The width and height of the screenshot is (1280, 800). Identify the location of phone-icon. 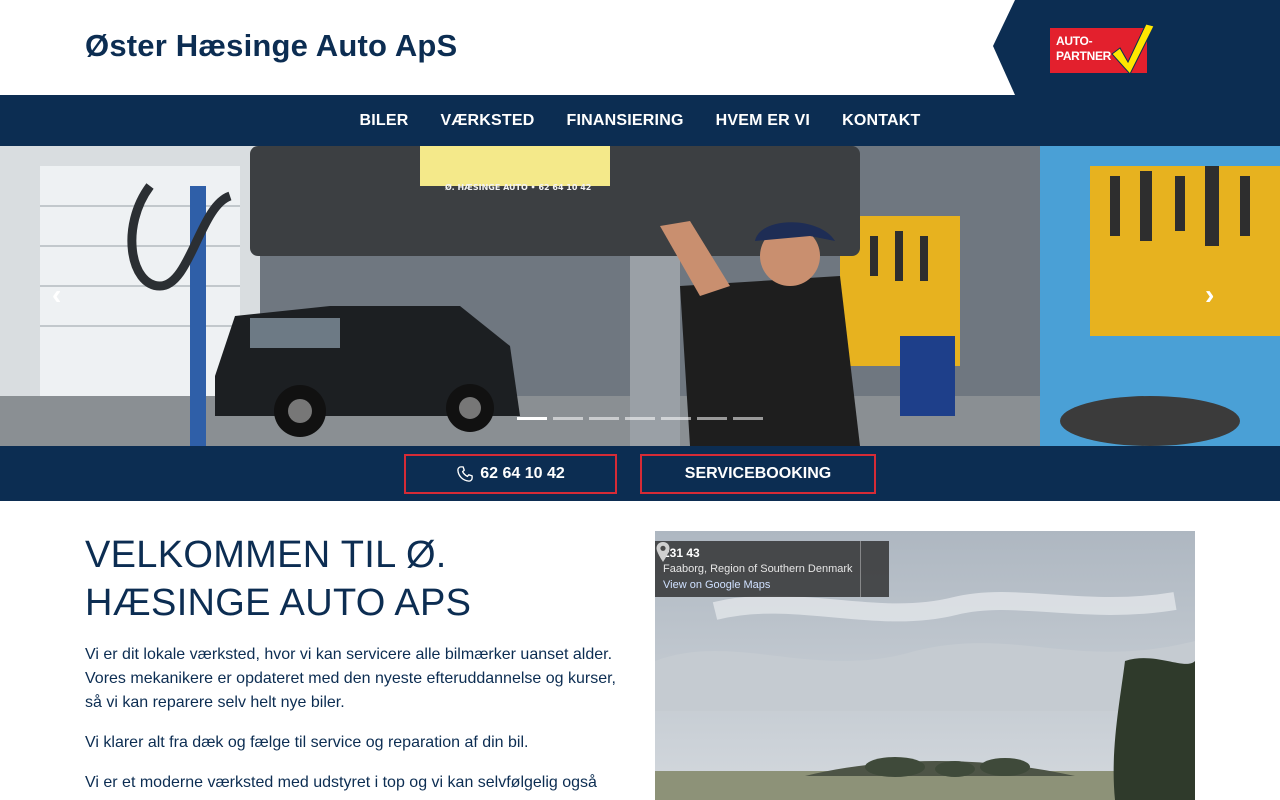
(465, 474).